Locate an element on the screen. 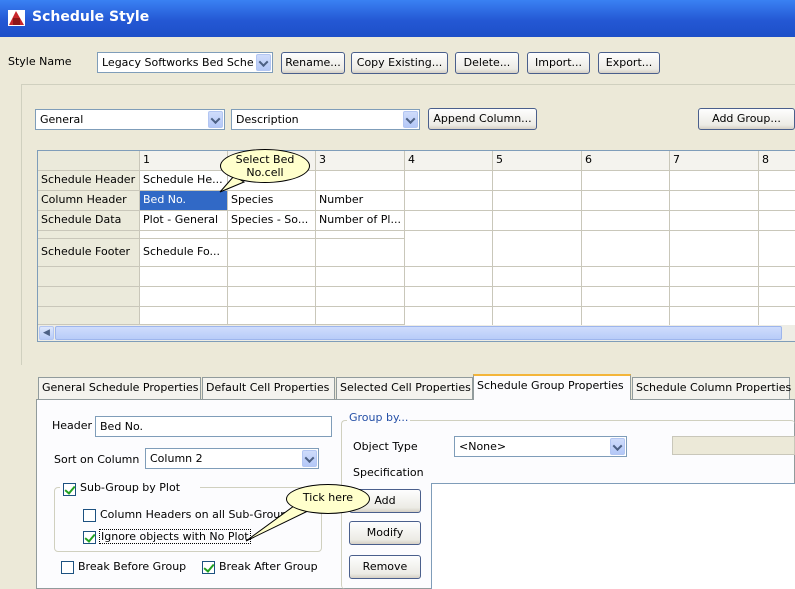 Image resolution: width=795 pixels, height=589 pixels. table-cell: Number is located at coordinates (360, 201).